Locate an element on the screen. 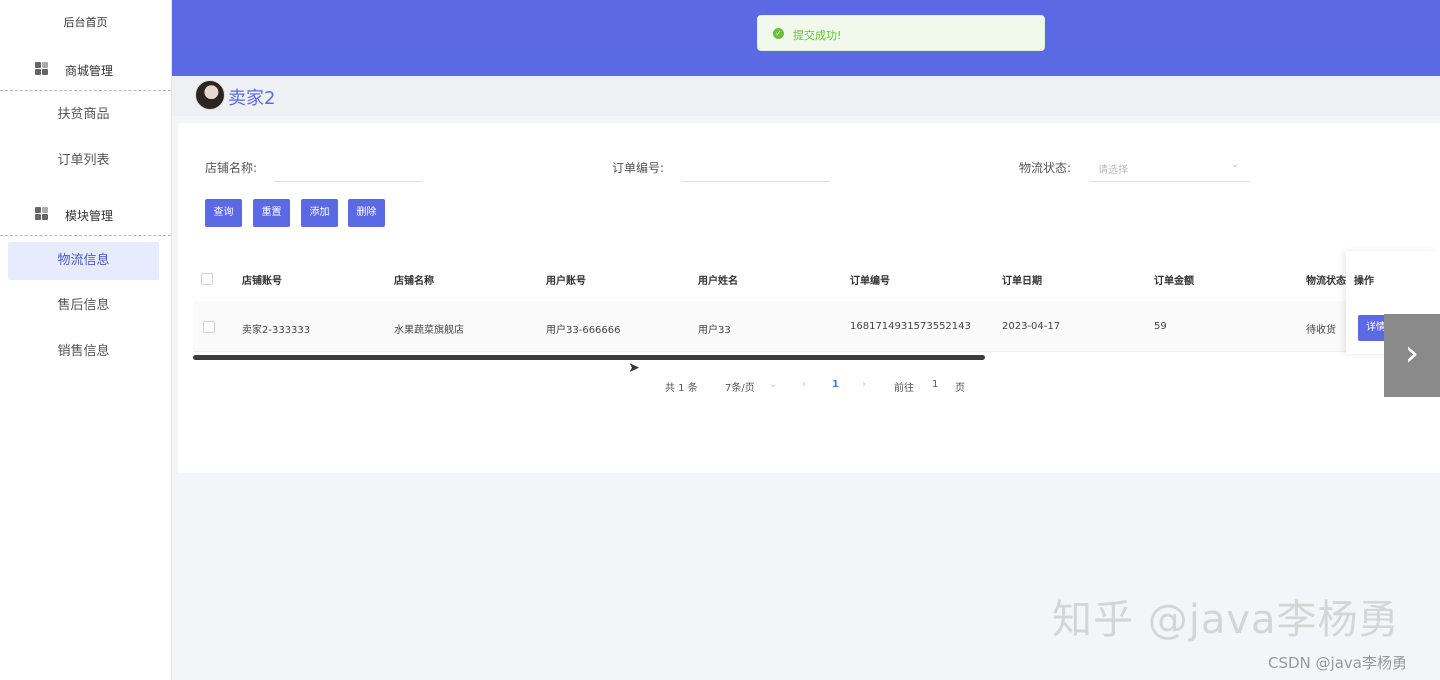  logistics-status-select: 请选择 is located at coordinates (1113, 168).